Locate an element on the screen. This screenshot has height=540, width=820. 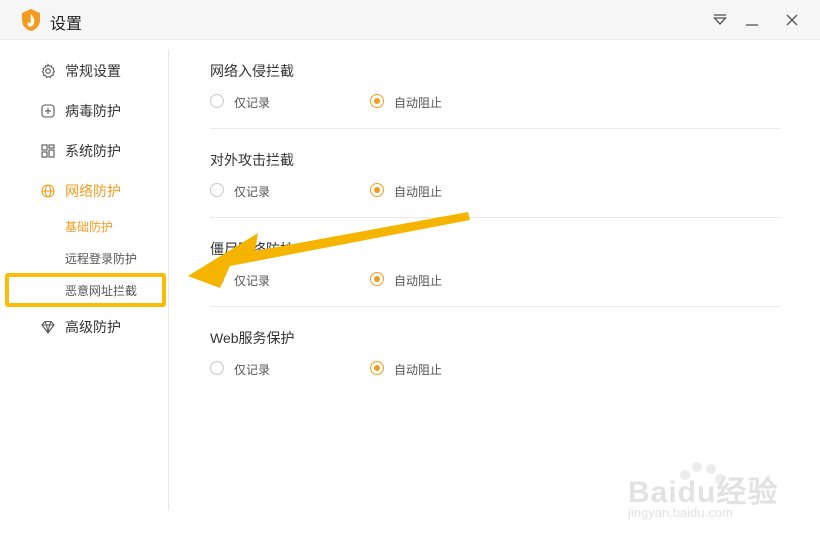
shield-flame-logo-icon is located at coordinates (31, 20).